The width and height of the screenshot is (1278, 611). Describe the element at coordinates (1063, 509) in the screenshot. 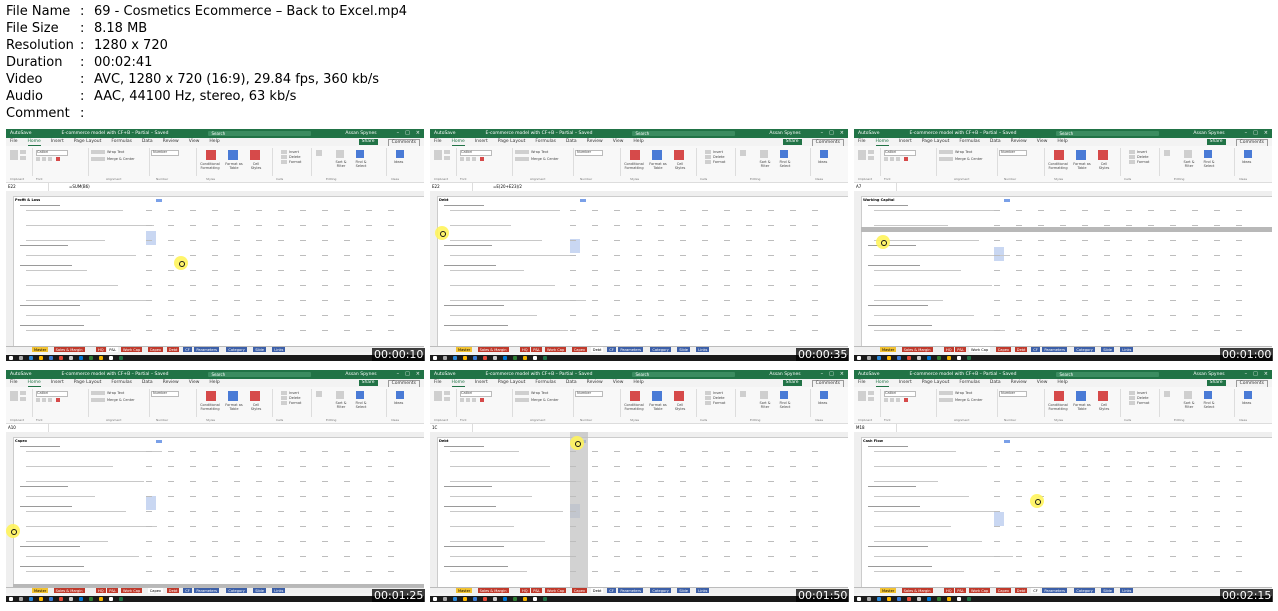

I see `spreadsheet-grid: Cash Flow` at that location.